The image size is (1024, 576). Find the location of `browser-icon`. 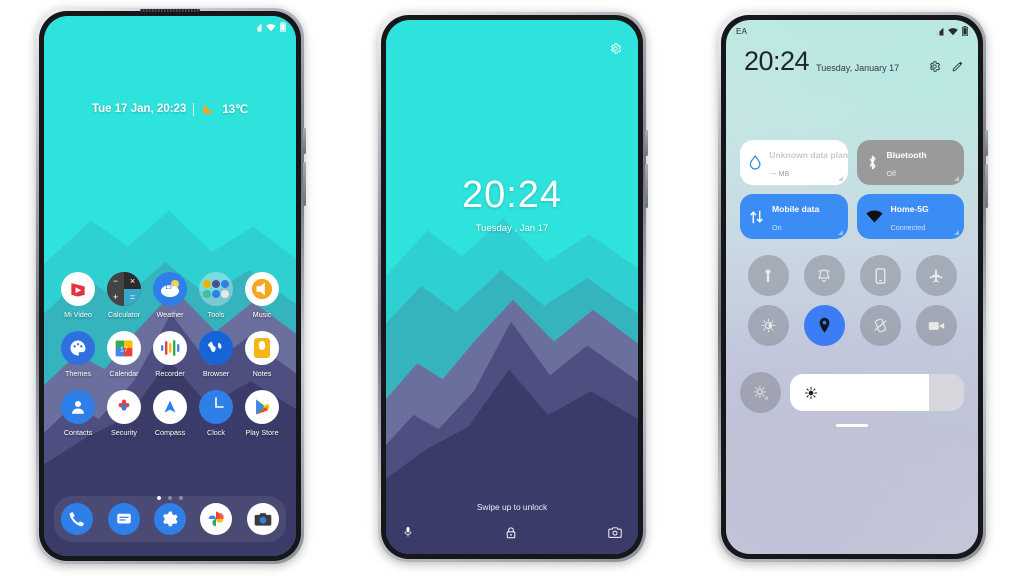

browser-icon is located at coordinates (216, 348).